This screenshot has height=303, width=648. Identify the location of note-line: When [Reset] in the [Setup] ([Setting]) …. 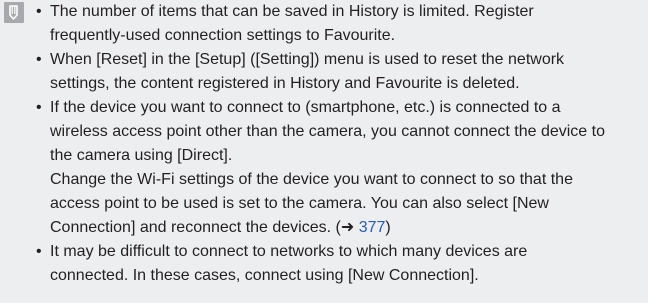
(307, 59).